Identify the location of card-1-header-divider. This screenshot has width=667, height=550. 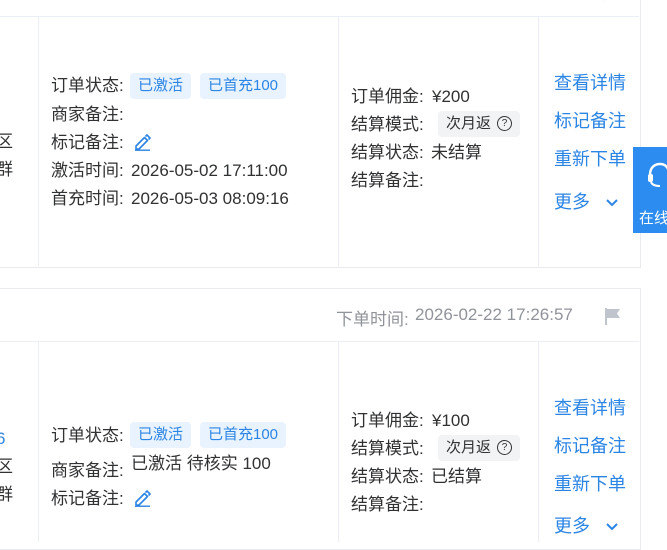
(319, 16).